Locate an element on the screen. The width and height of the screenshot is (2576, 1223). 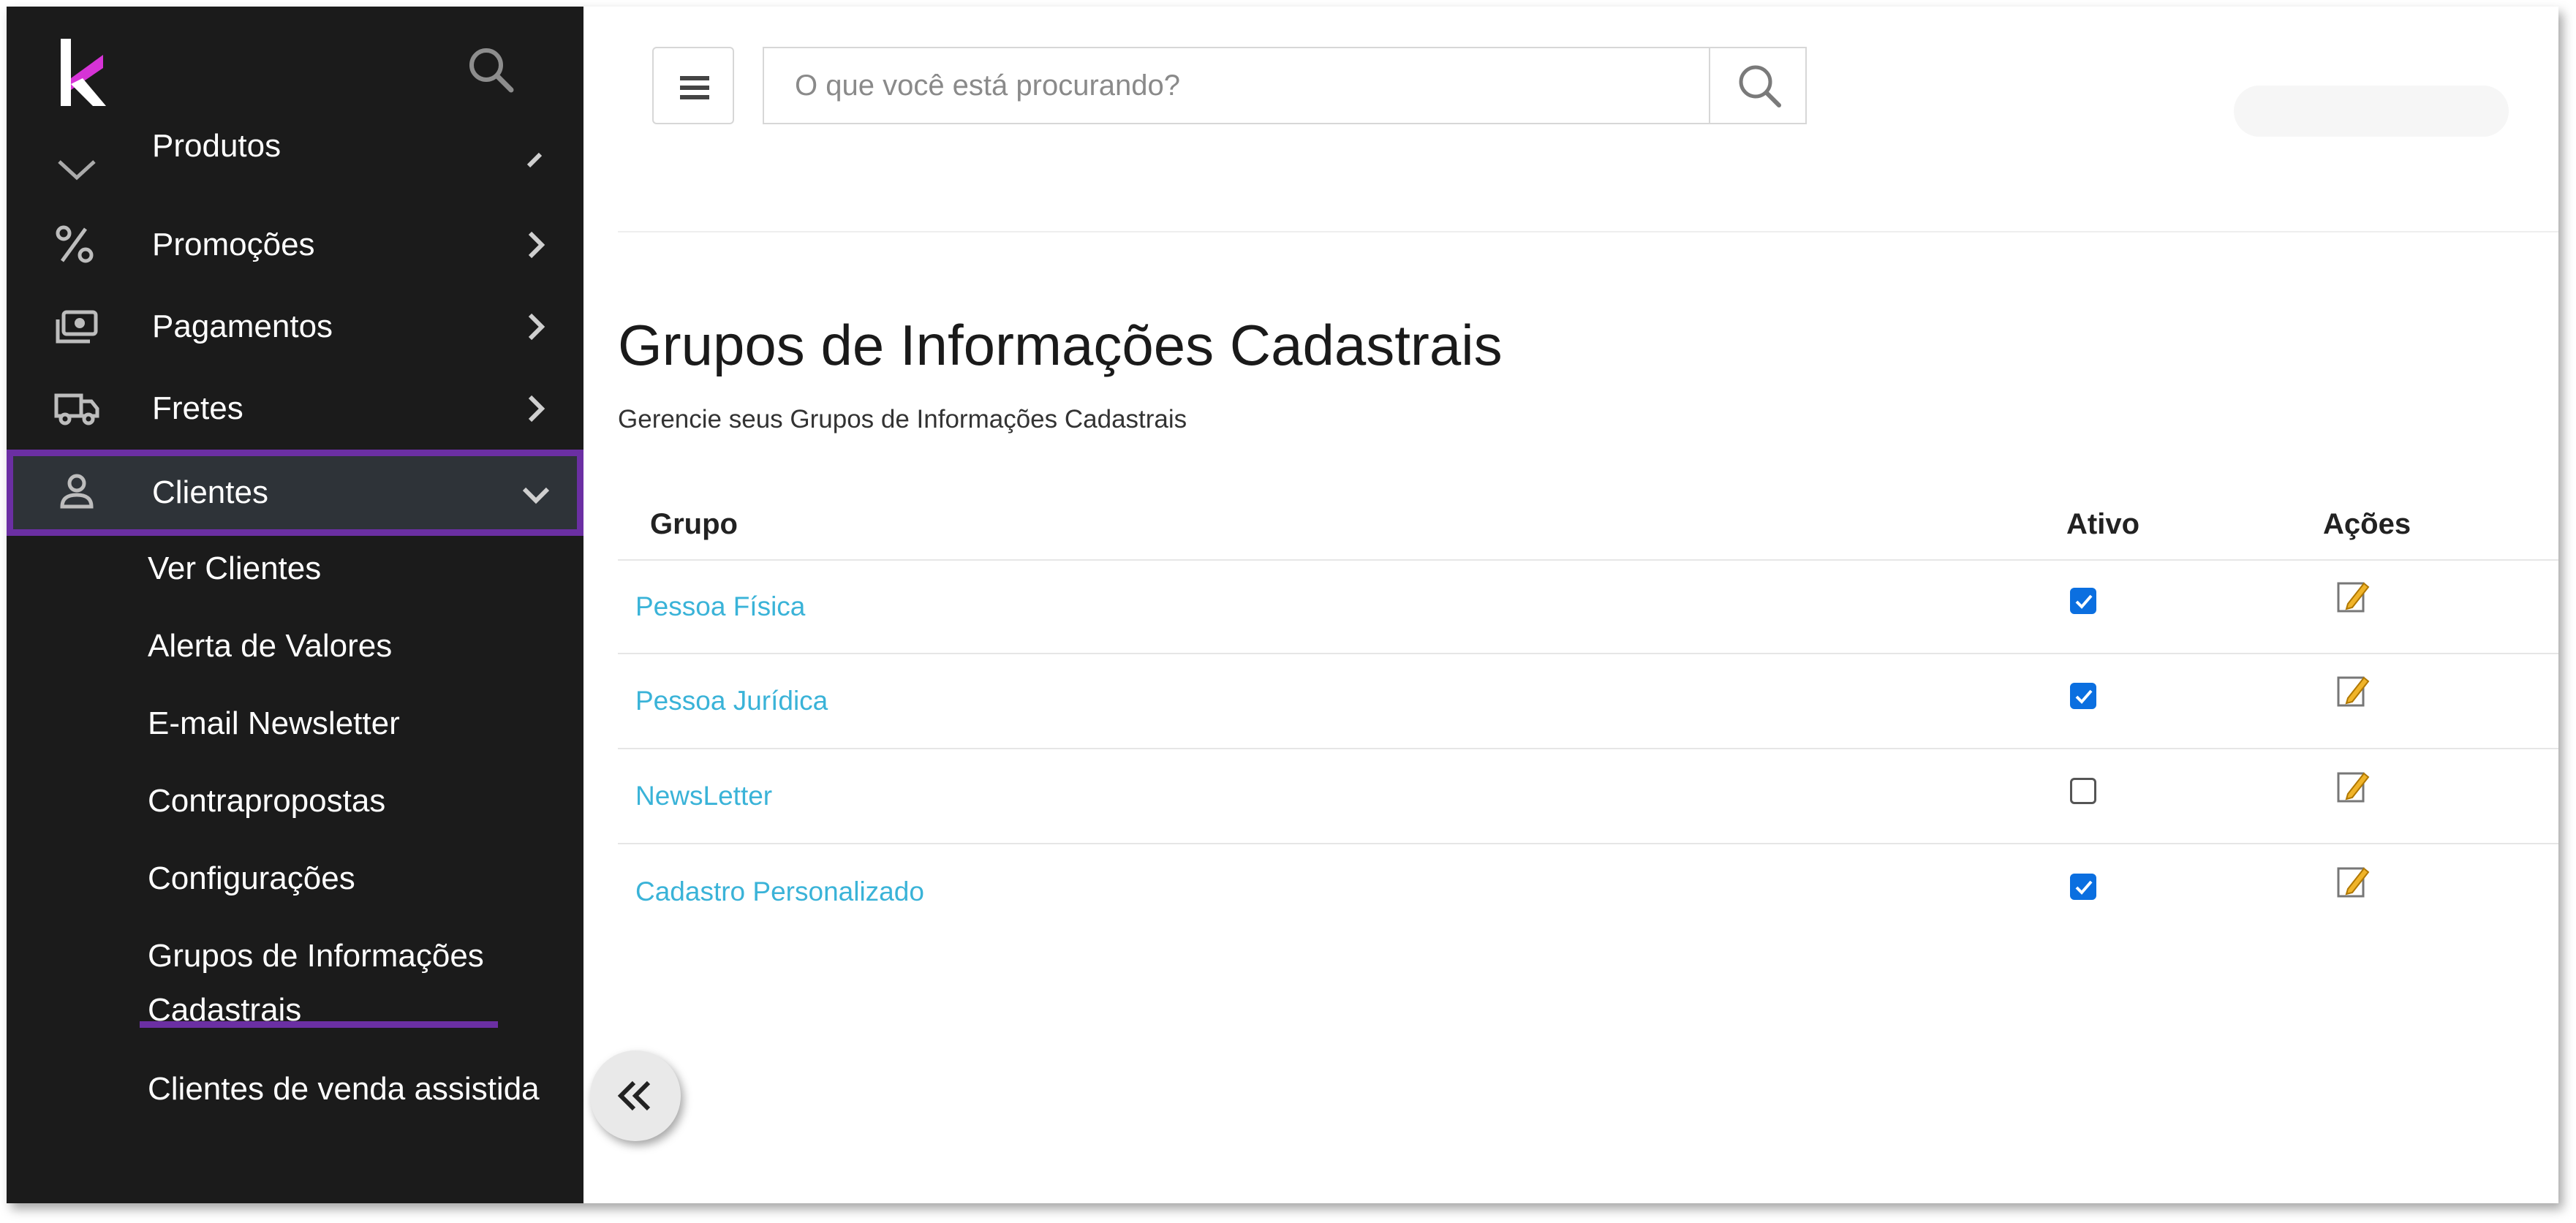
sidebar-item-promocoes: Promoções is located at coordinates (295, 245).